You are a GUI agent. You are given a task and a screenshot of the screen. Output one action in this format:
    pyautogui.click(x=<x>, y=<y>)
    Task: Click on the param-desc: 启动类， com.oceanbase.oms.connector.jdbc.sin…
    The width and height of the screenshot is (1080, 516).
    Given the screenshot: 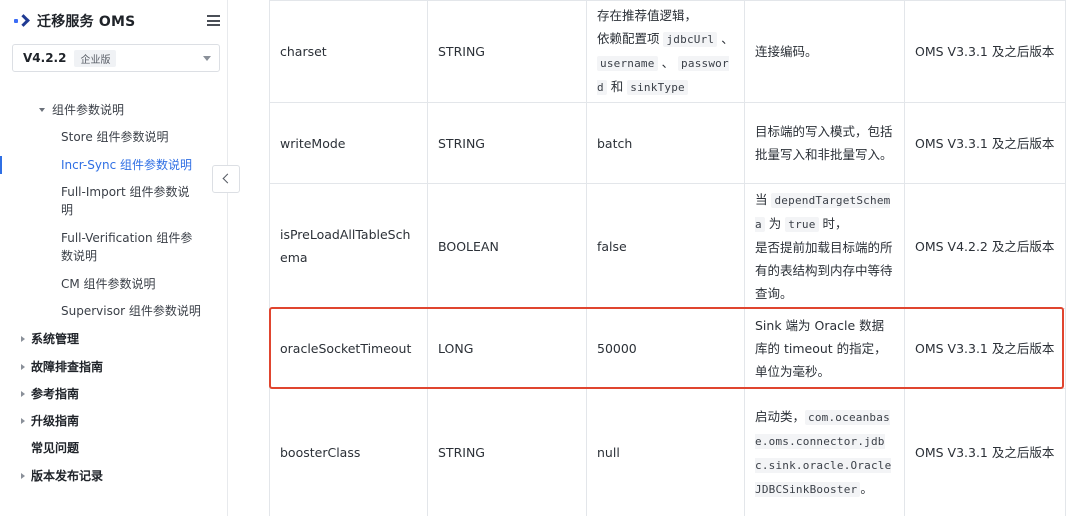 What is the action you would take?
    pyautogui.click(x=824, y=452)
    